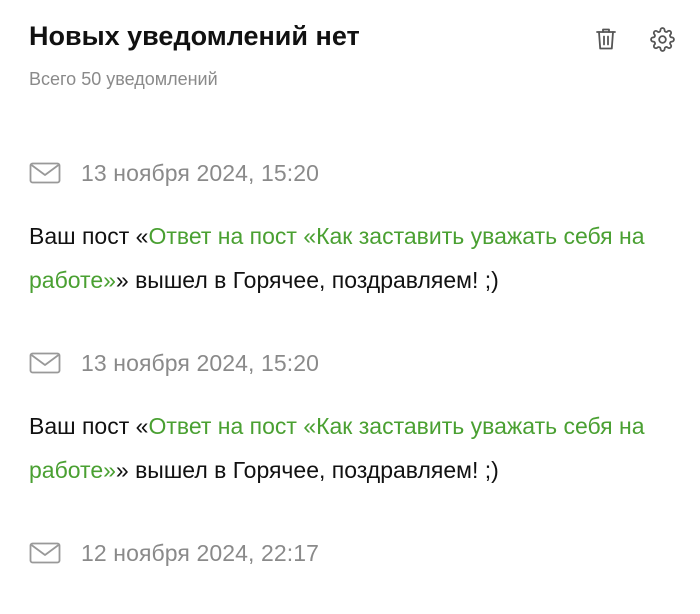 This screenshot has height=614, width=700. I want to click on header-actions, so click(634, 39).